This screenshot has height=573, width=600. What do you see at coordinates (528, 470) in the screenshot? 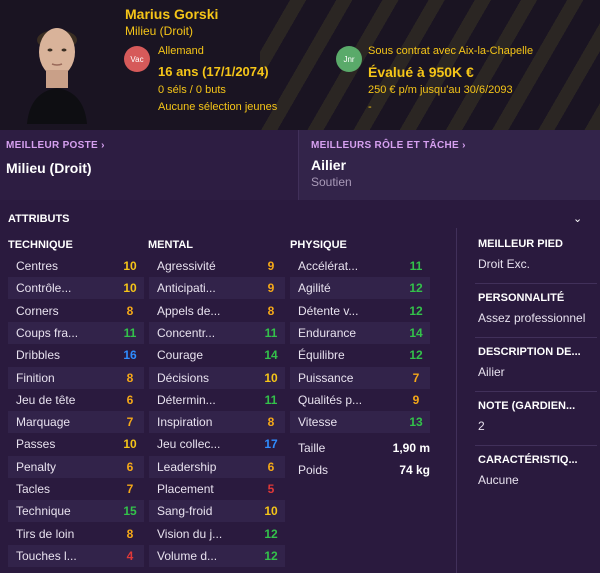
I see `traits-item: CARACTÉRISTIQ... Aucune` at bounding box center [528, 470].